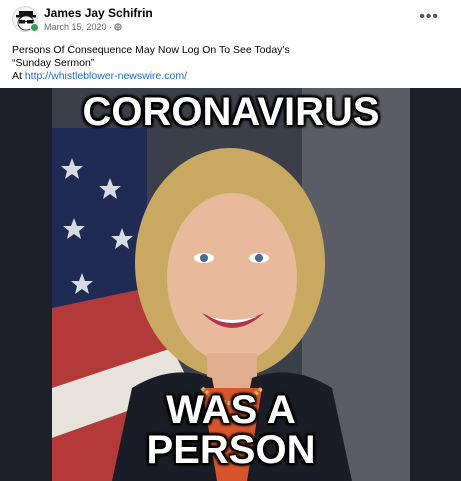  I want to click on post-text-at: At, so click(18, 76).